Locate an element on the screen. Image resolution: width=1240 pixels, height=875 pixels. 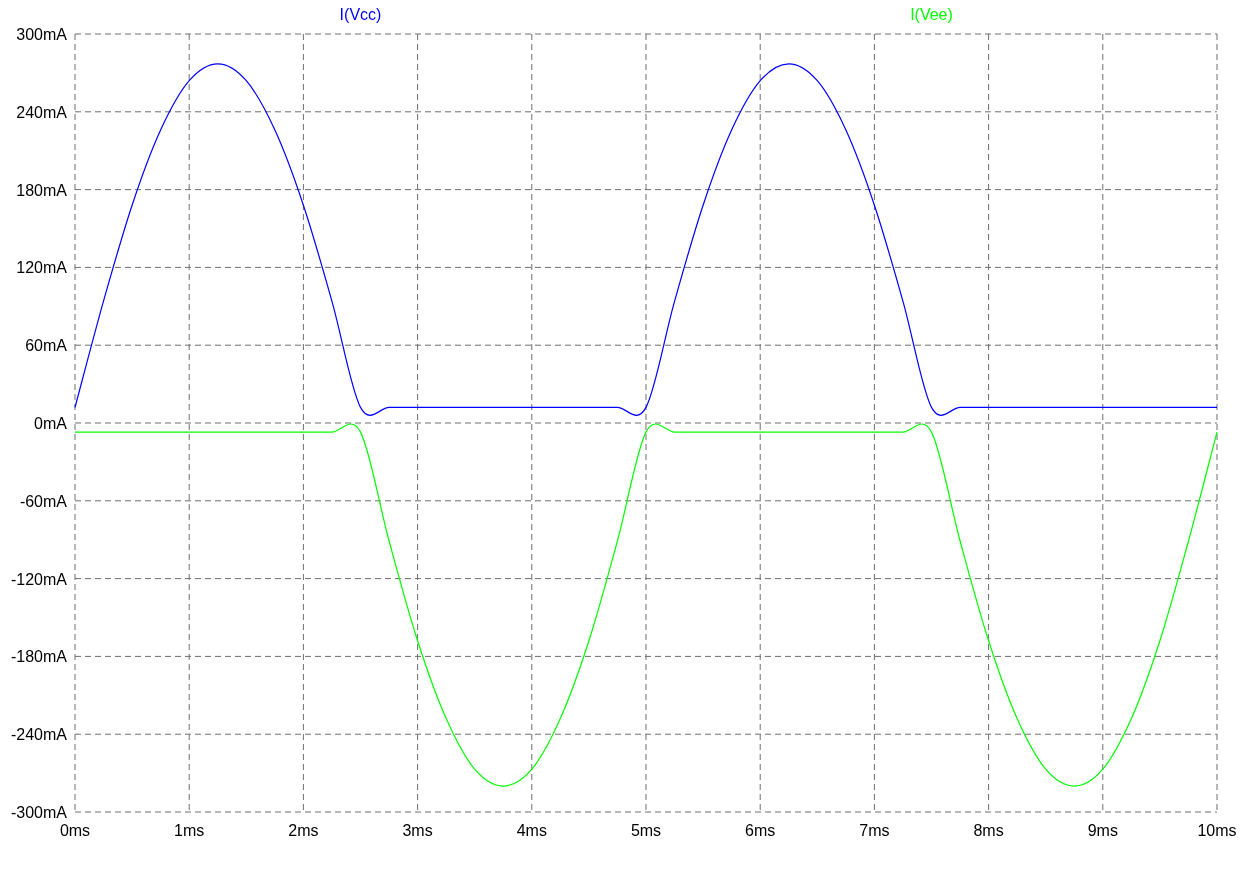
y-axis-tick-label: -240mA is located at coordinates (38, 735).